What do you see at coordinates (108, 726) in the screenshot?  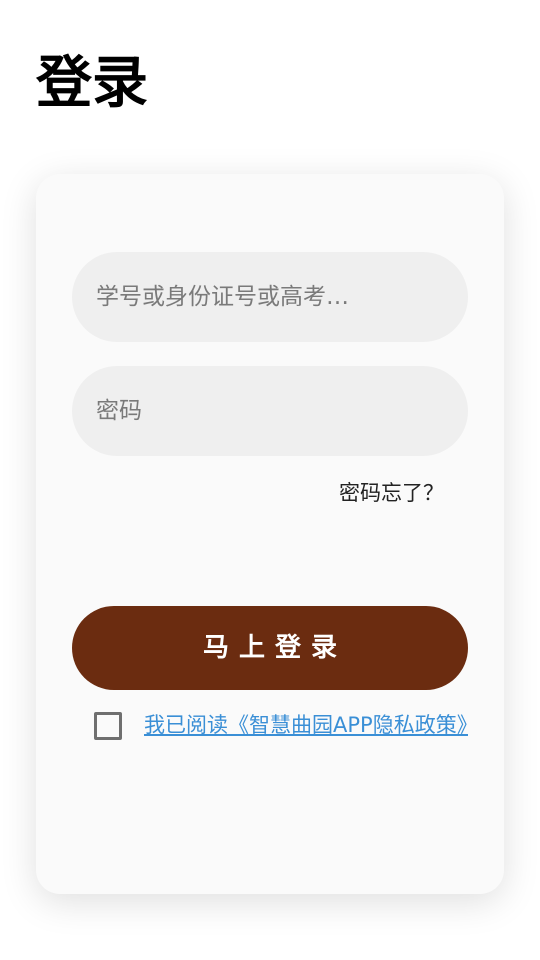 I see `agree-checkbox` at bounding box center [108, 726].